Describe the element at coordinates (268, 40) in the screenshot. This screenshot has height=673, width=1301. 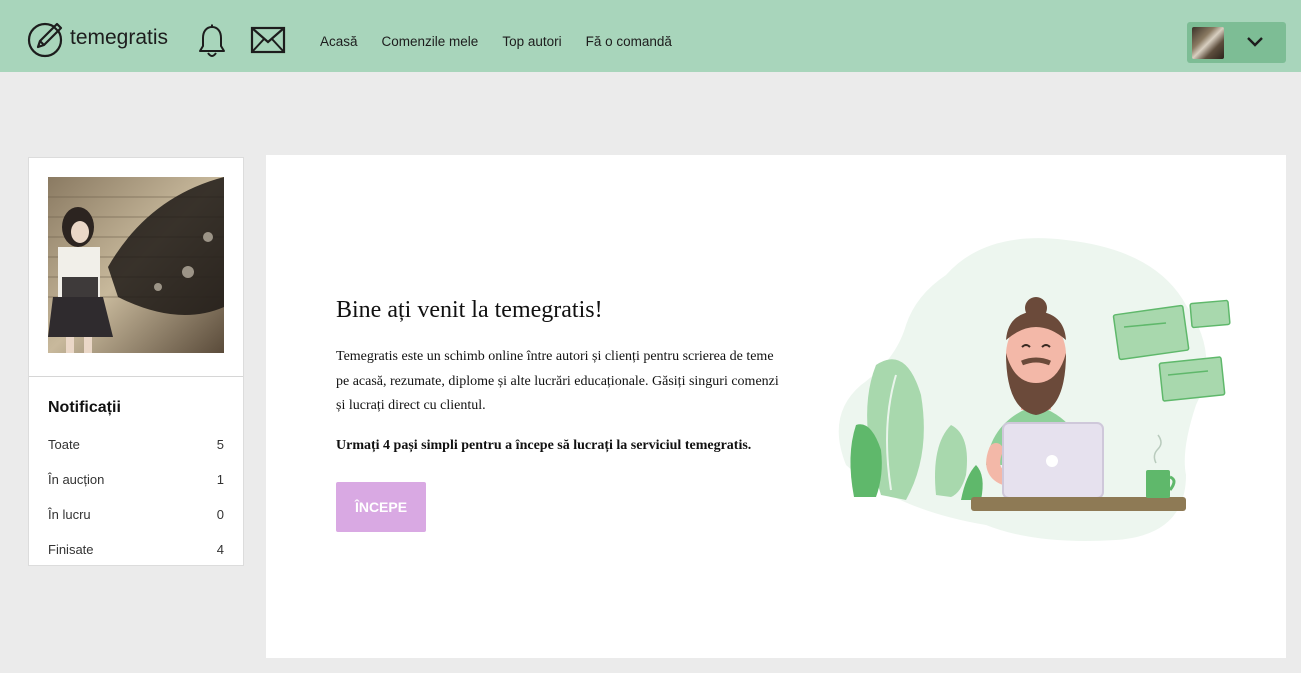
I see `envelope-icon` at that location.